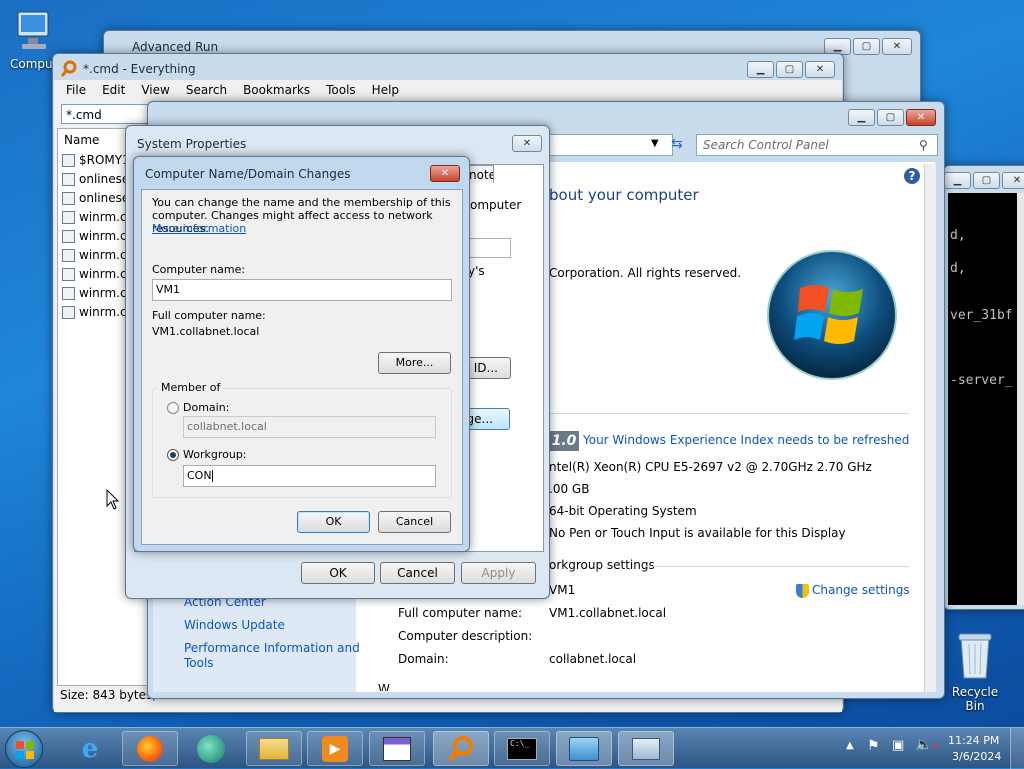 Image resolution: width=1024 pixels, height=769 pixels. What do you see at coordinates (927, 745) in the screenshot?
I see `volume-muted-icon: 🔈✕` at bounding box center [927, 745].